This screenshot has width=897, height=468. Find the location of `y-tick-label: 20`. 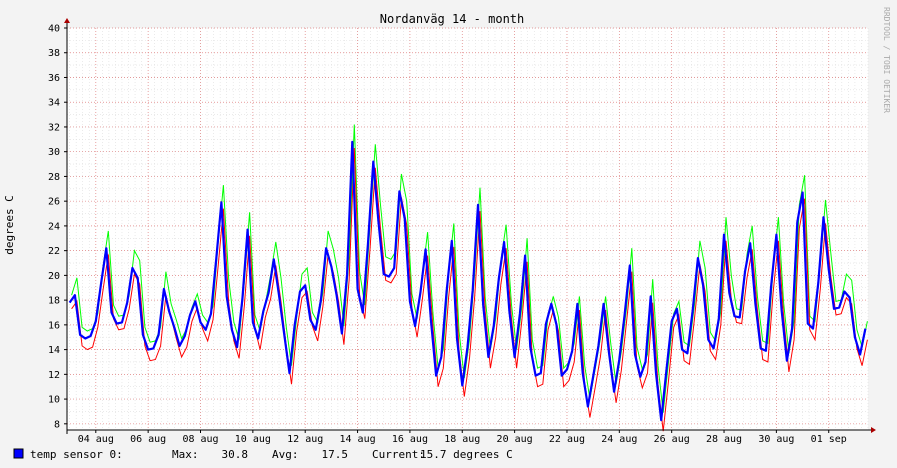

y-tick-label: 20 is located at coordinates (54, 276).